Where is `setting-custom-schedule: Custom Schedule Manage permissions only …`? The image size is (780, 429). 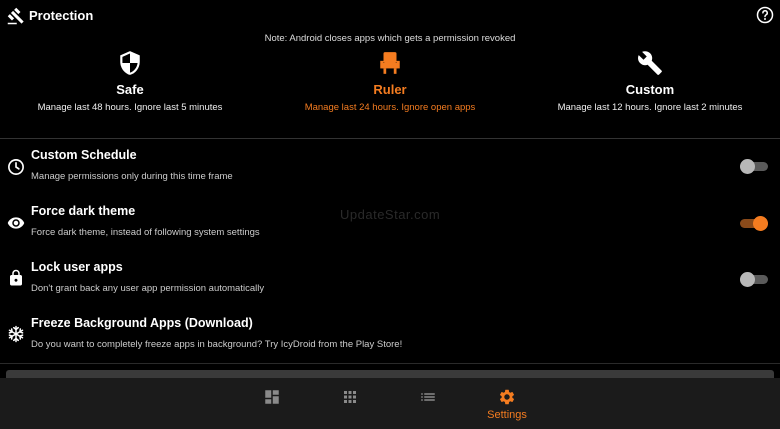 setting-custom-schedule: Custom Schedule Manage permissions only … is located at coordinates (390, 176).